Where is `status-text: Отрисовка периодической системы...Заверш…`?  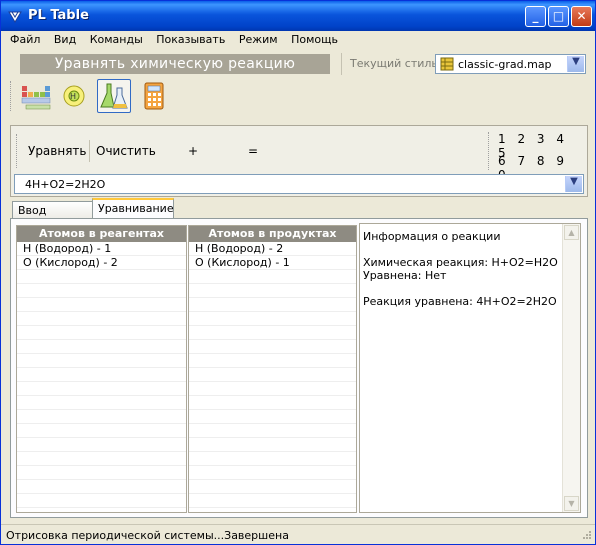 status-text: Отрисовка периодической системы...Заверш… is located at coordinates (147, 535).